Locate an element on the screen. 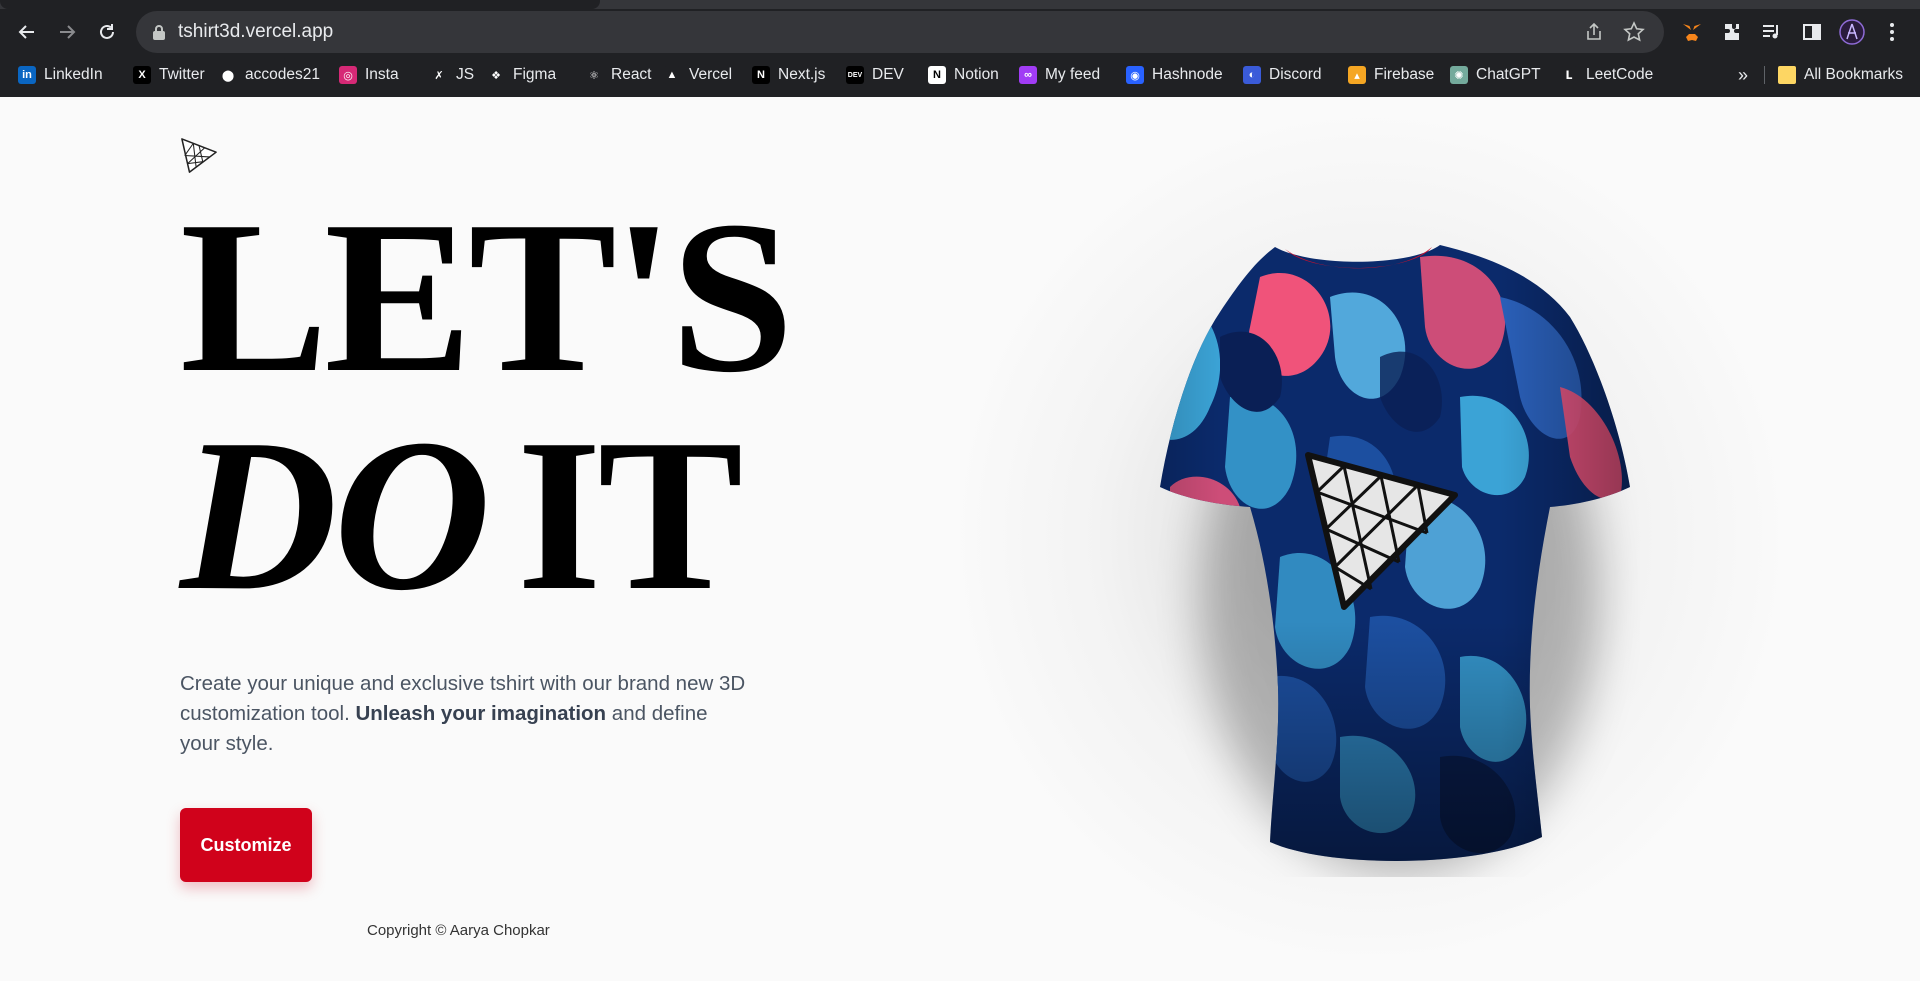  dev-icon: DEV is located at coordinates (855, 75).